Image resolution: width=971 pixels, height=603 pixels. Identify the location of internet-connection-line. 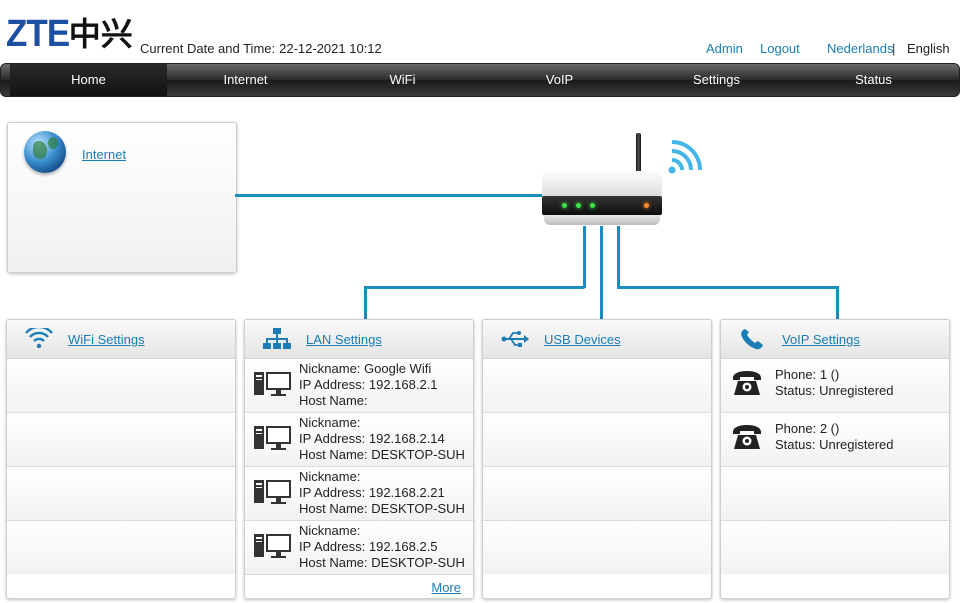
(389, 195).